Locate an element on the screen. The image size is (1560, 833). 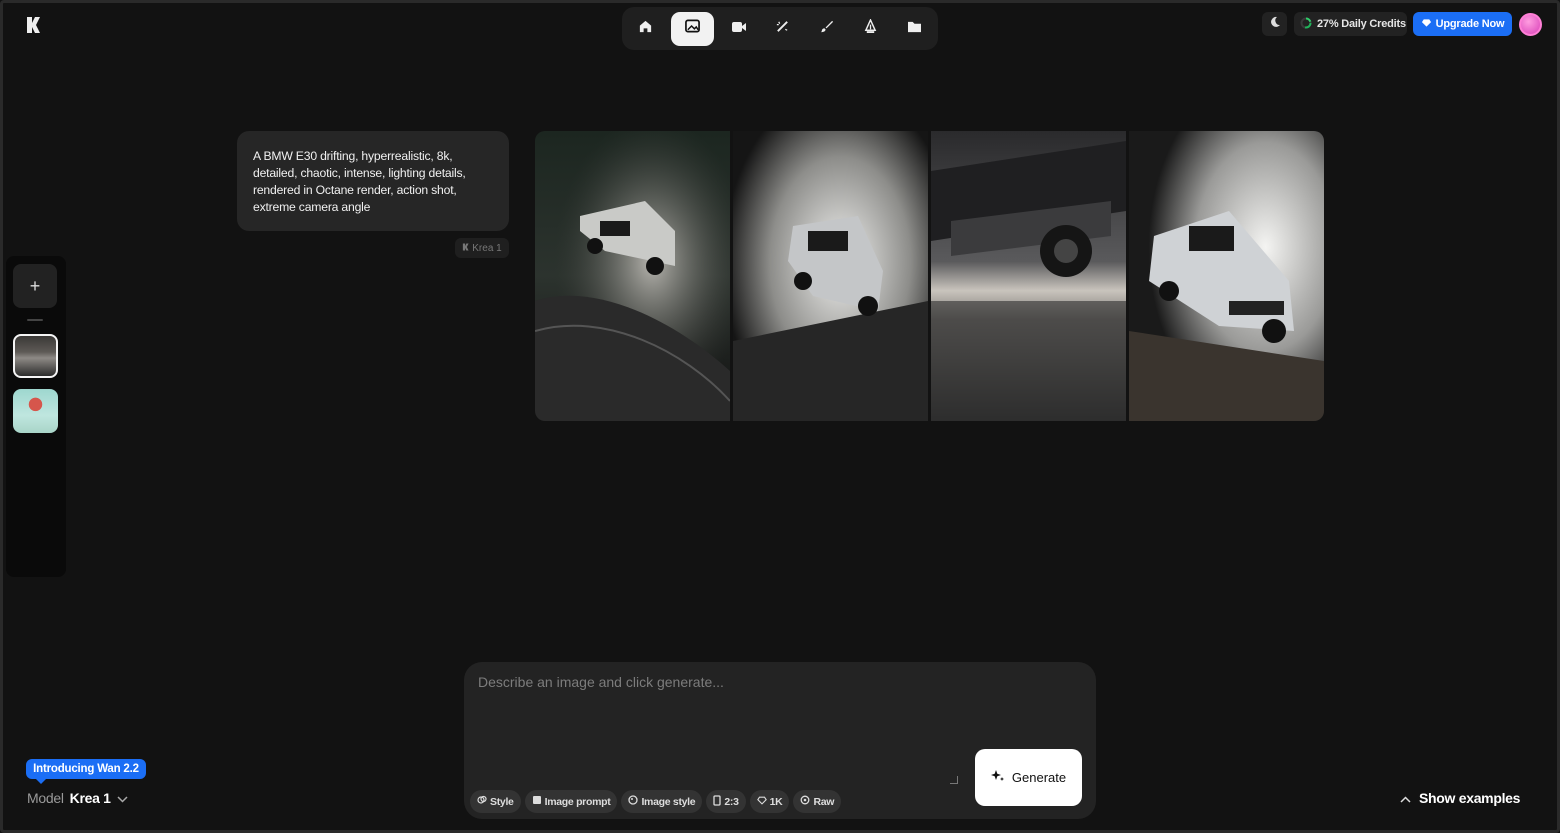
image-style-label: Image style is located at coordinates (668, 801).